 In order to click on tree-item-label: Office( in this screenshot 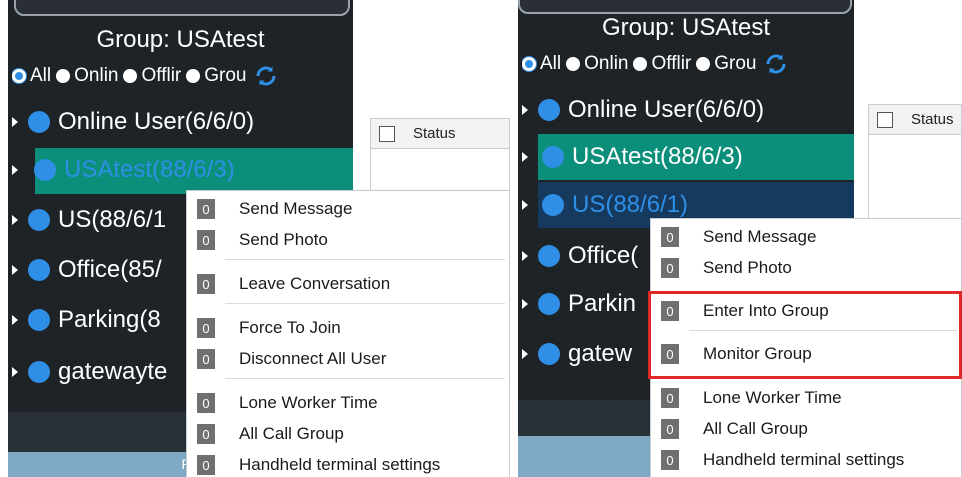, I will do `click(603, 255)`.